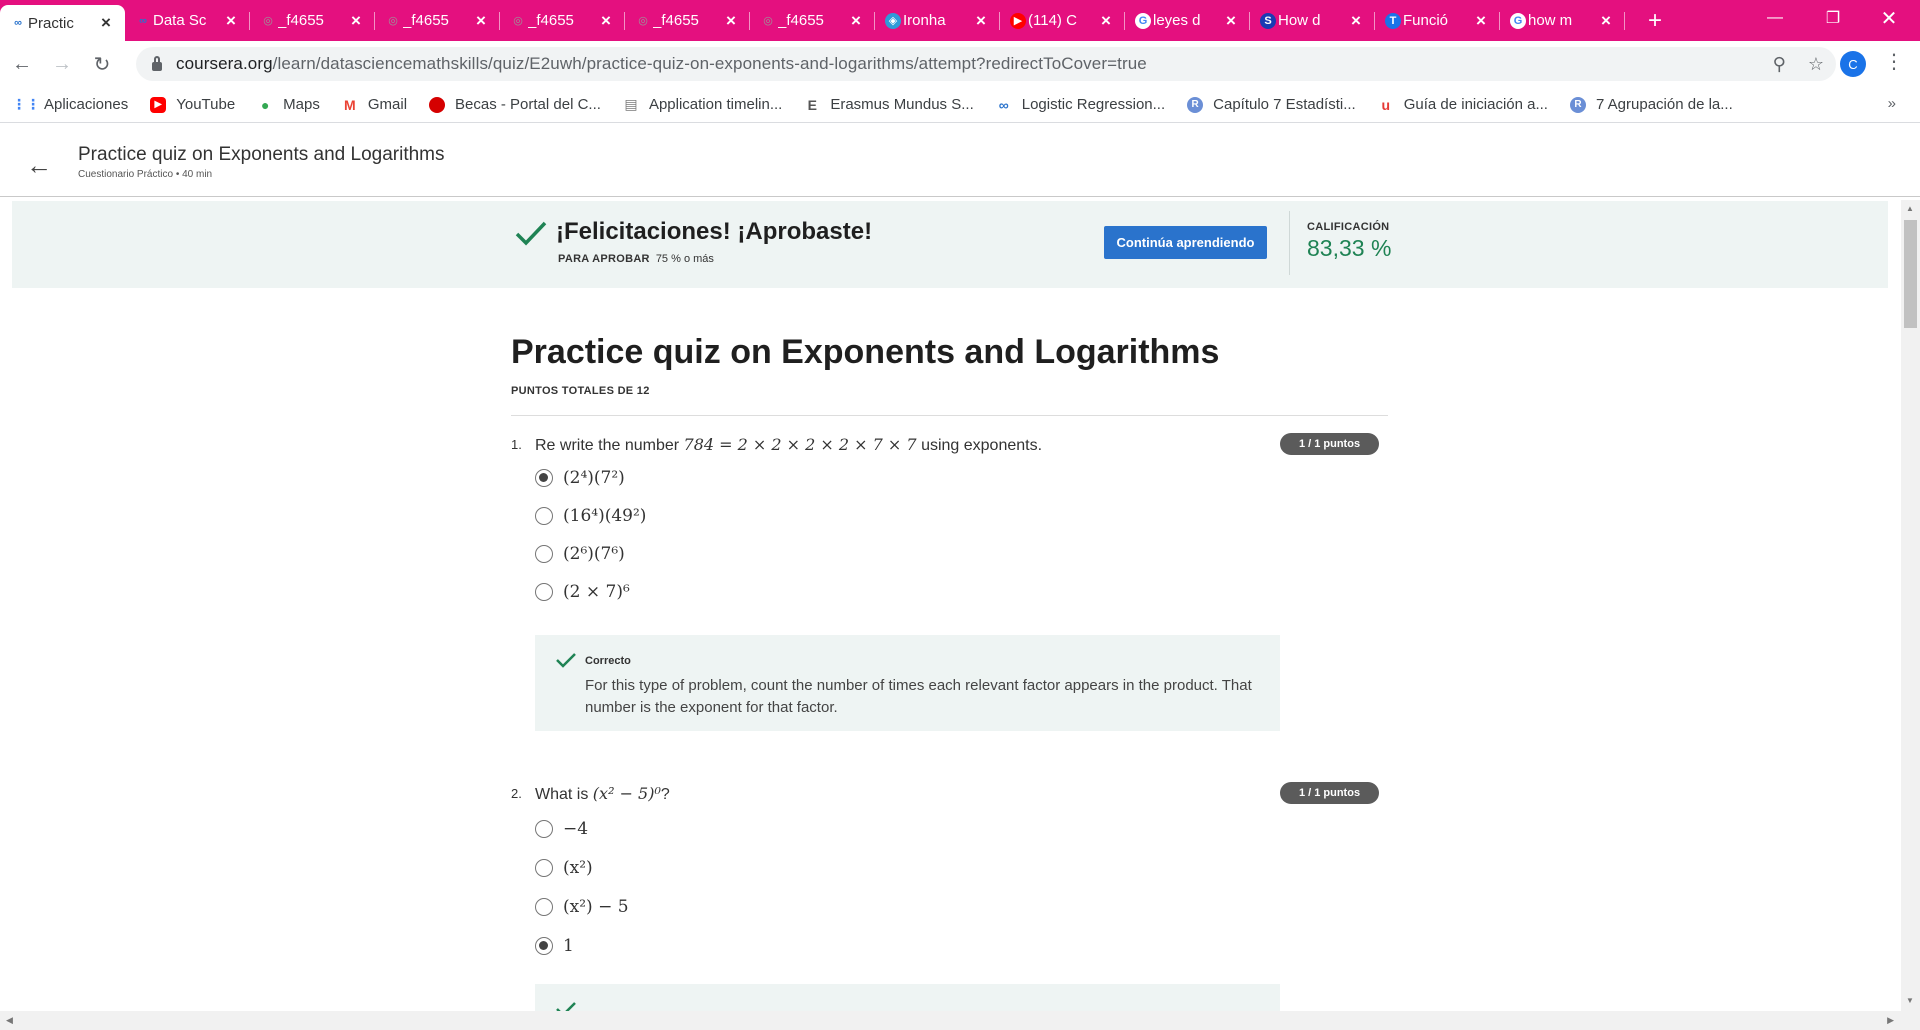 Image resolution: width=1920 pixels, height=1030 pixels. I want to click on tab-6: ◎ _f4655 ×, so click(687, 20).